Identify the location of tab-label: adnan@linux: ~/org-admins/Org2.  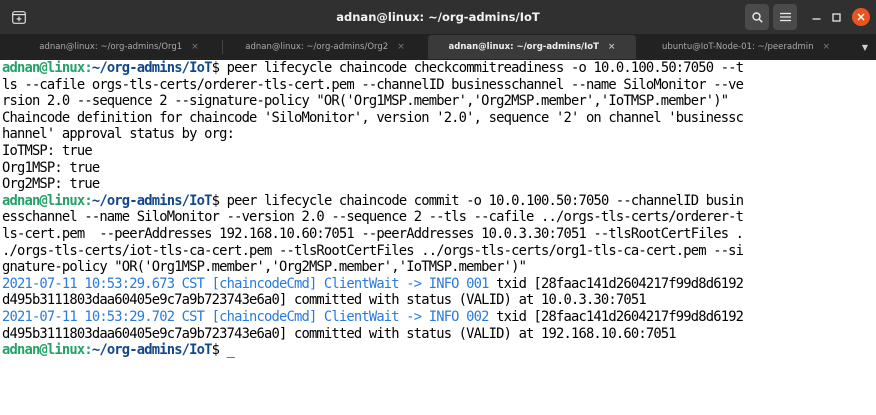
(317, 47).